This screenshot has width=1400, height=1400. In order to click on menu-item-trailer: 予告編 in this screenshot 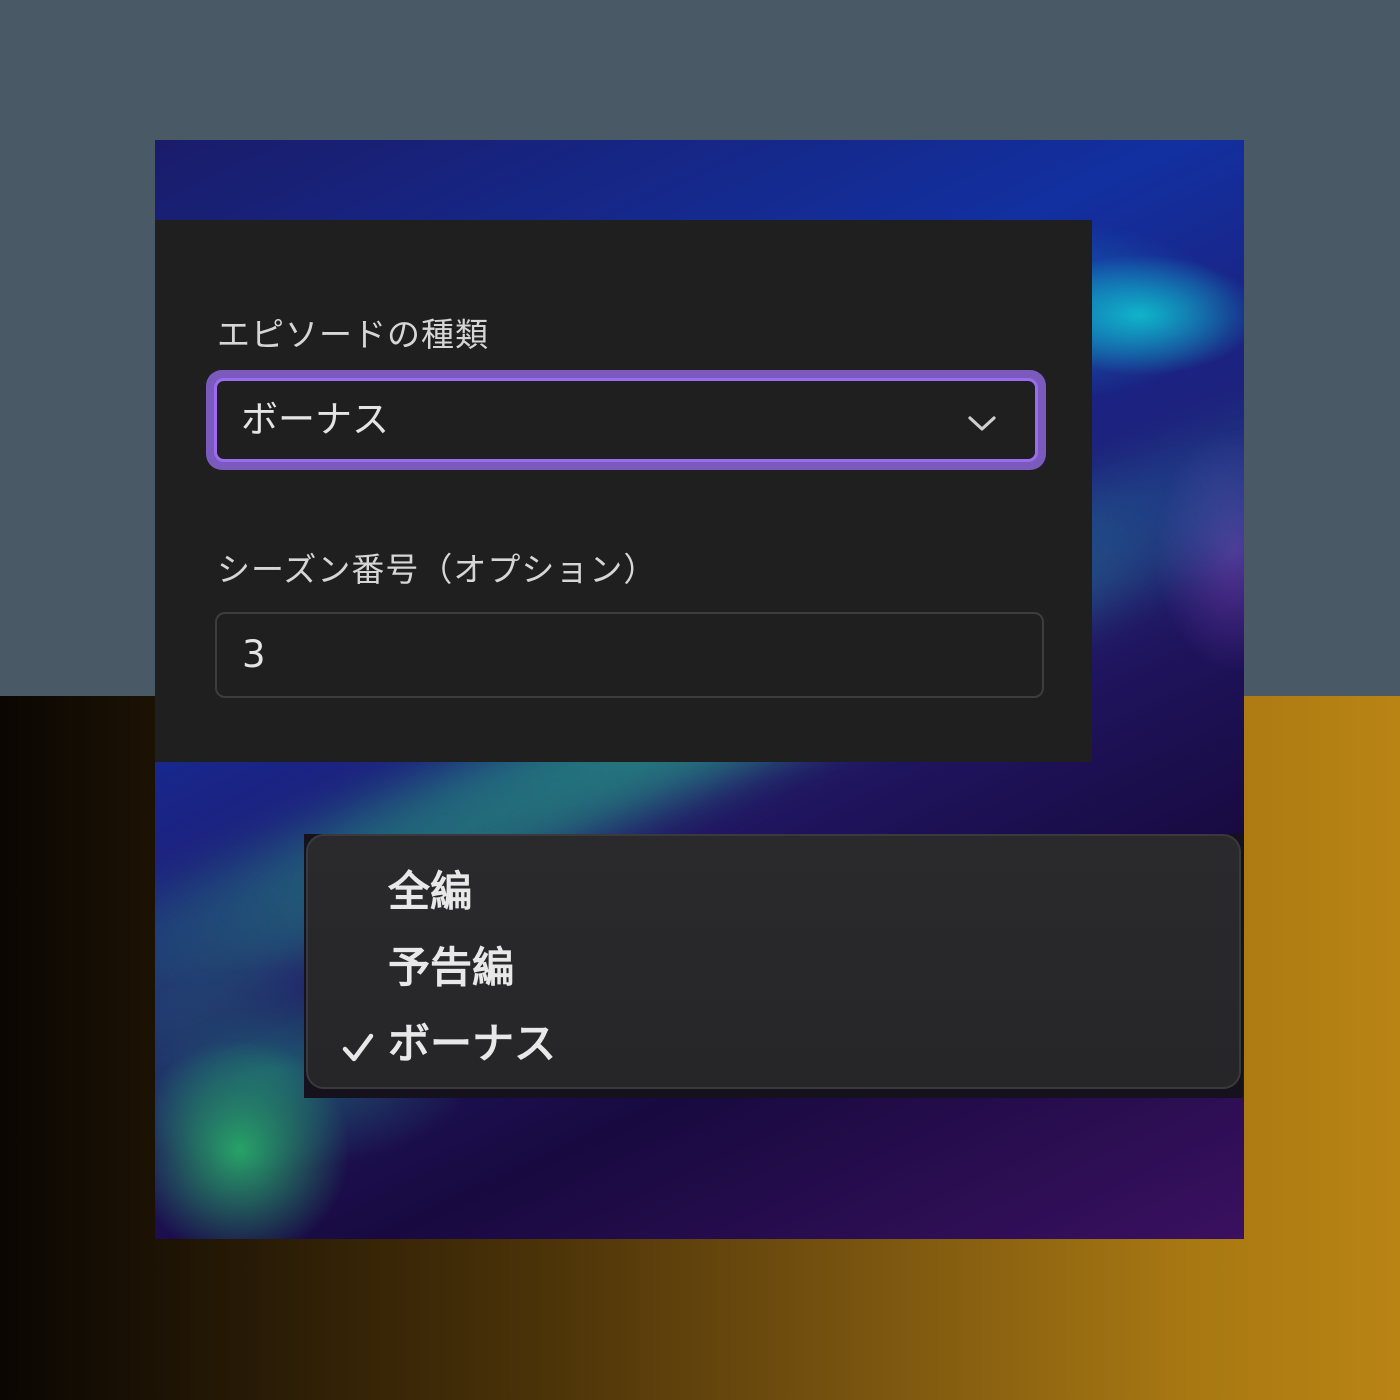, I will do `click(773, 967)`.